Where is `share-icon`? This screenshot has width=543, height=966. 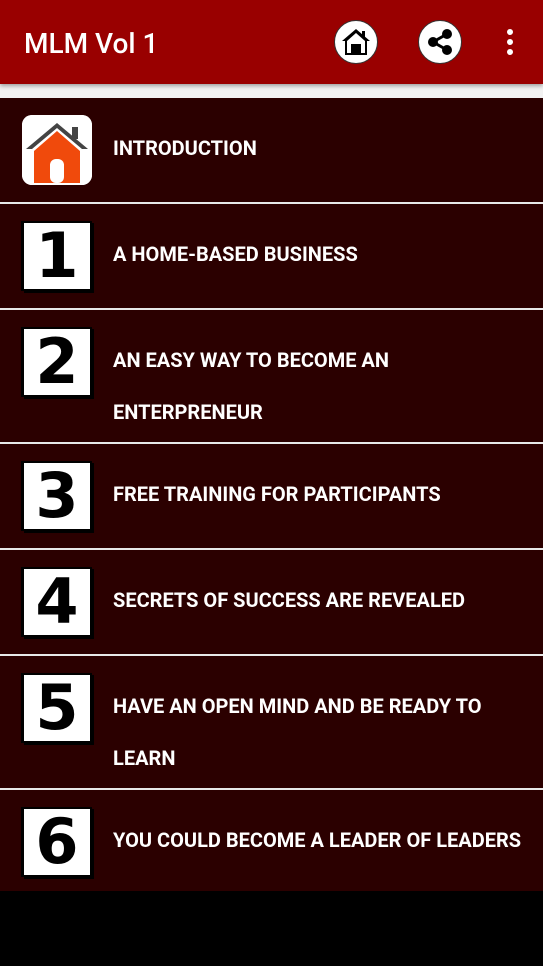
share-icon is located at coordinates (440, 42).